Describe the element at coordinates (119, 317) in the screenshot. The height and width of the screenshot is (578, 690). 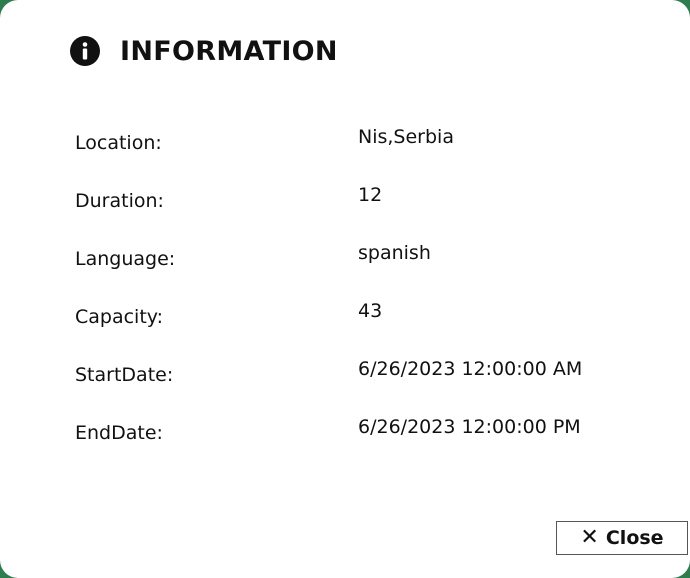
I see `capacity-label: Capacity:` at that location.